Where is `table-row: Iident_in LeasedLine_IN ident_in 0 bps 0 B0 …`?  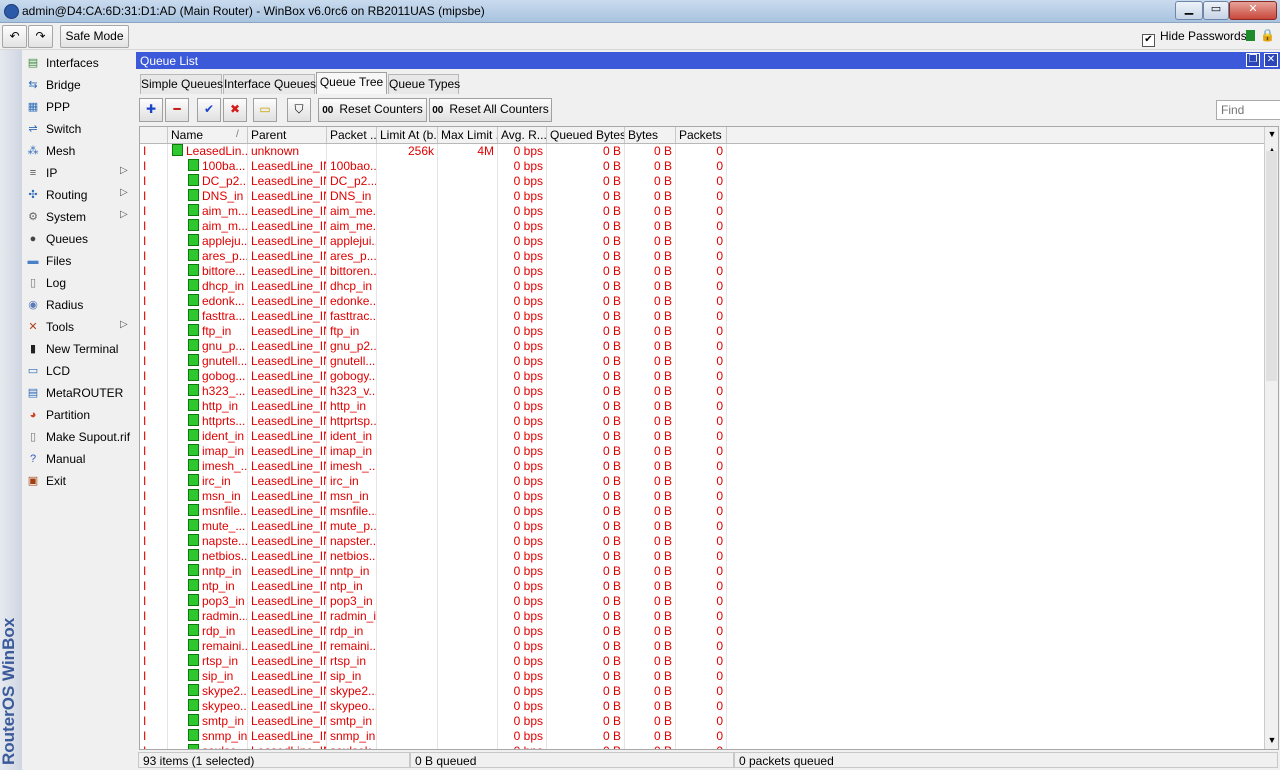 table-row: Iident_in LeasedLine_IN ident_in 0 bps 0 B0 … is located at coordinates (701, 436).